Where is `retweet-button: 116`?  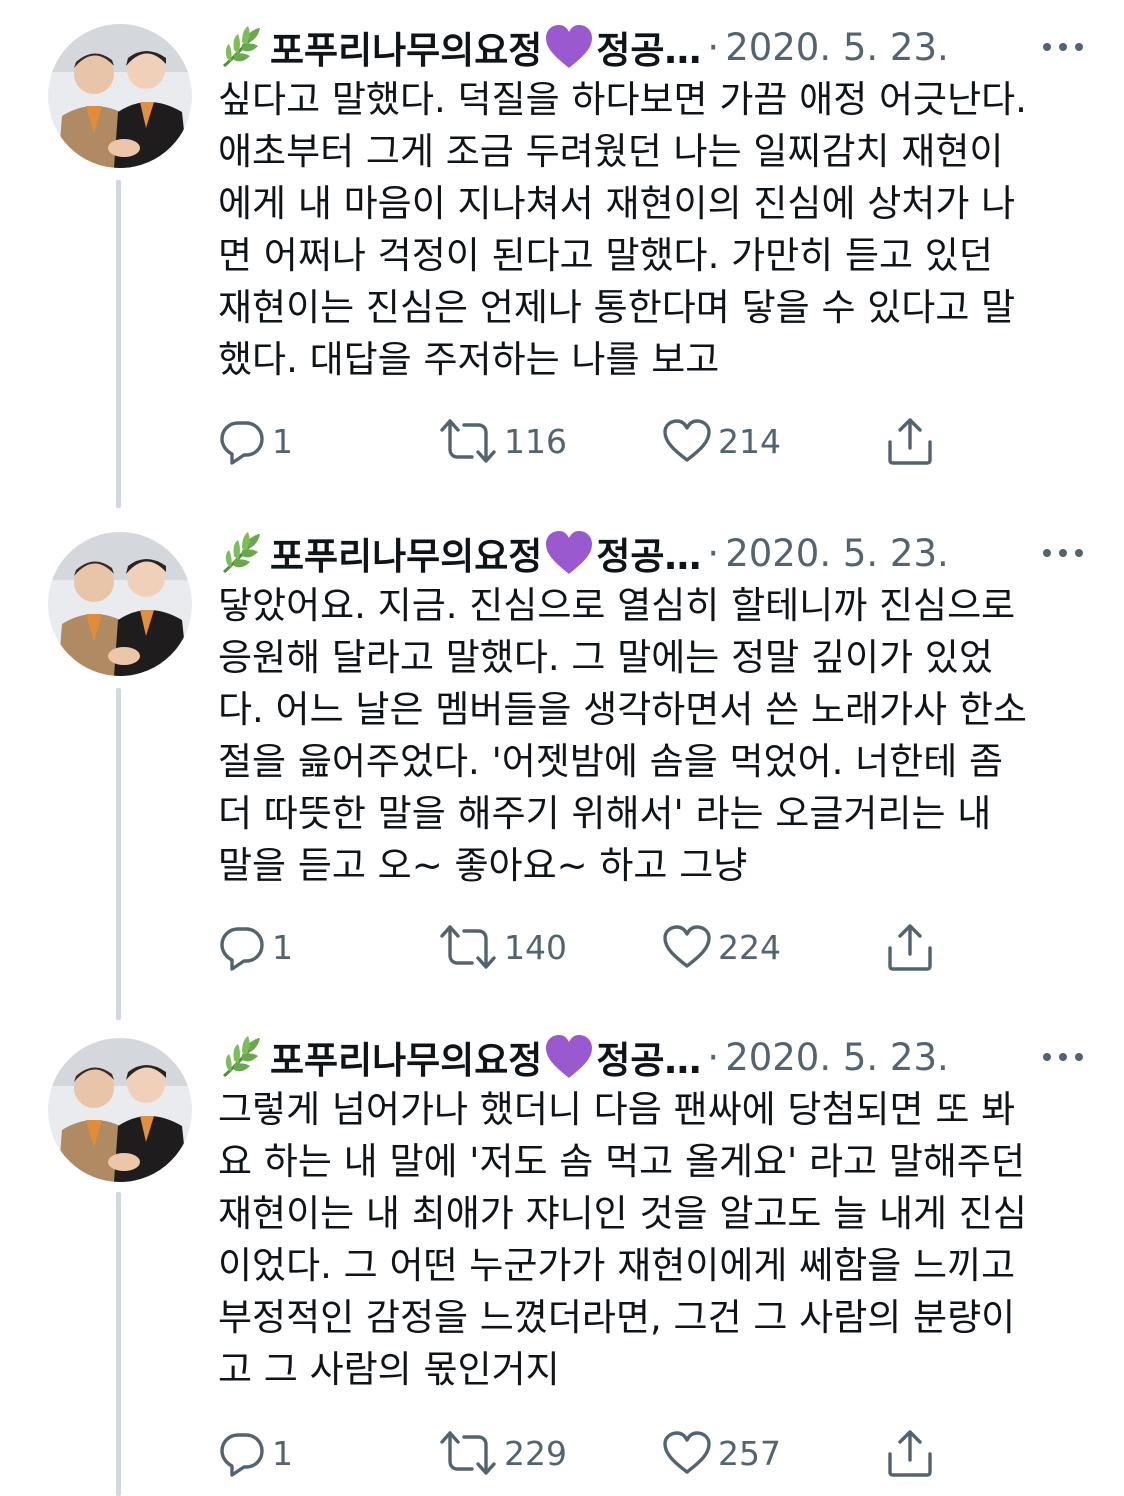
retweet-button: 116 is located at coordinates (502, 441).